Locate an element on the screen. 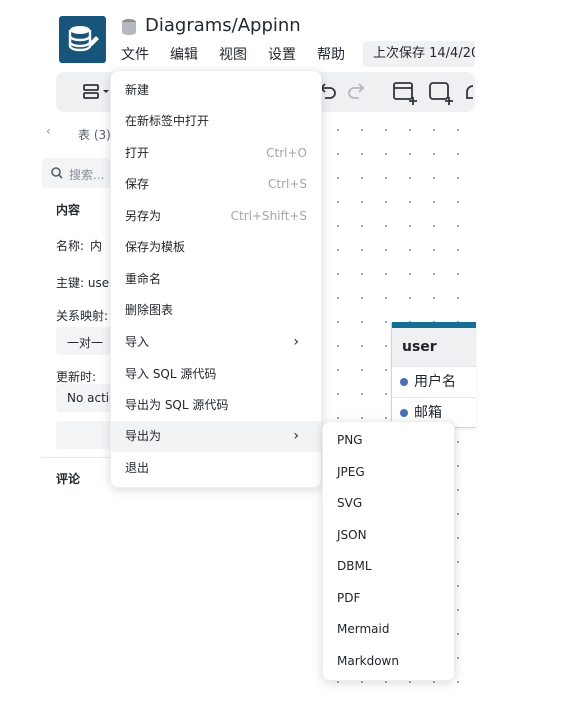 The image size is (580, 712). table-title: user is located at coordinates (434, 347).